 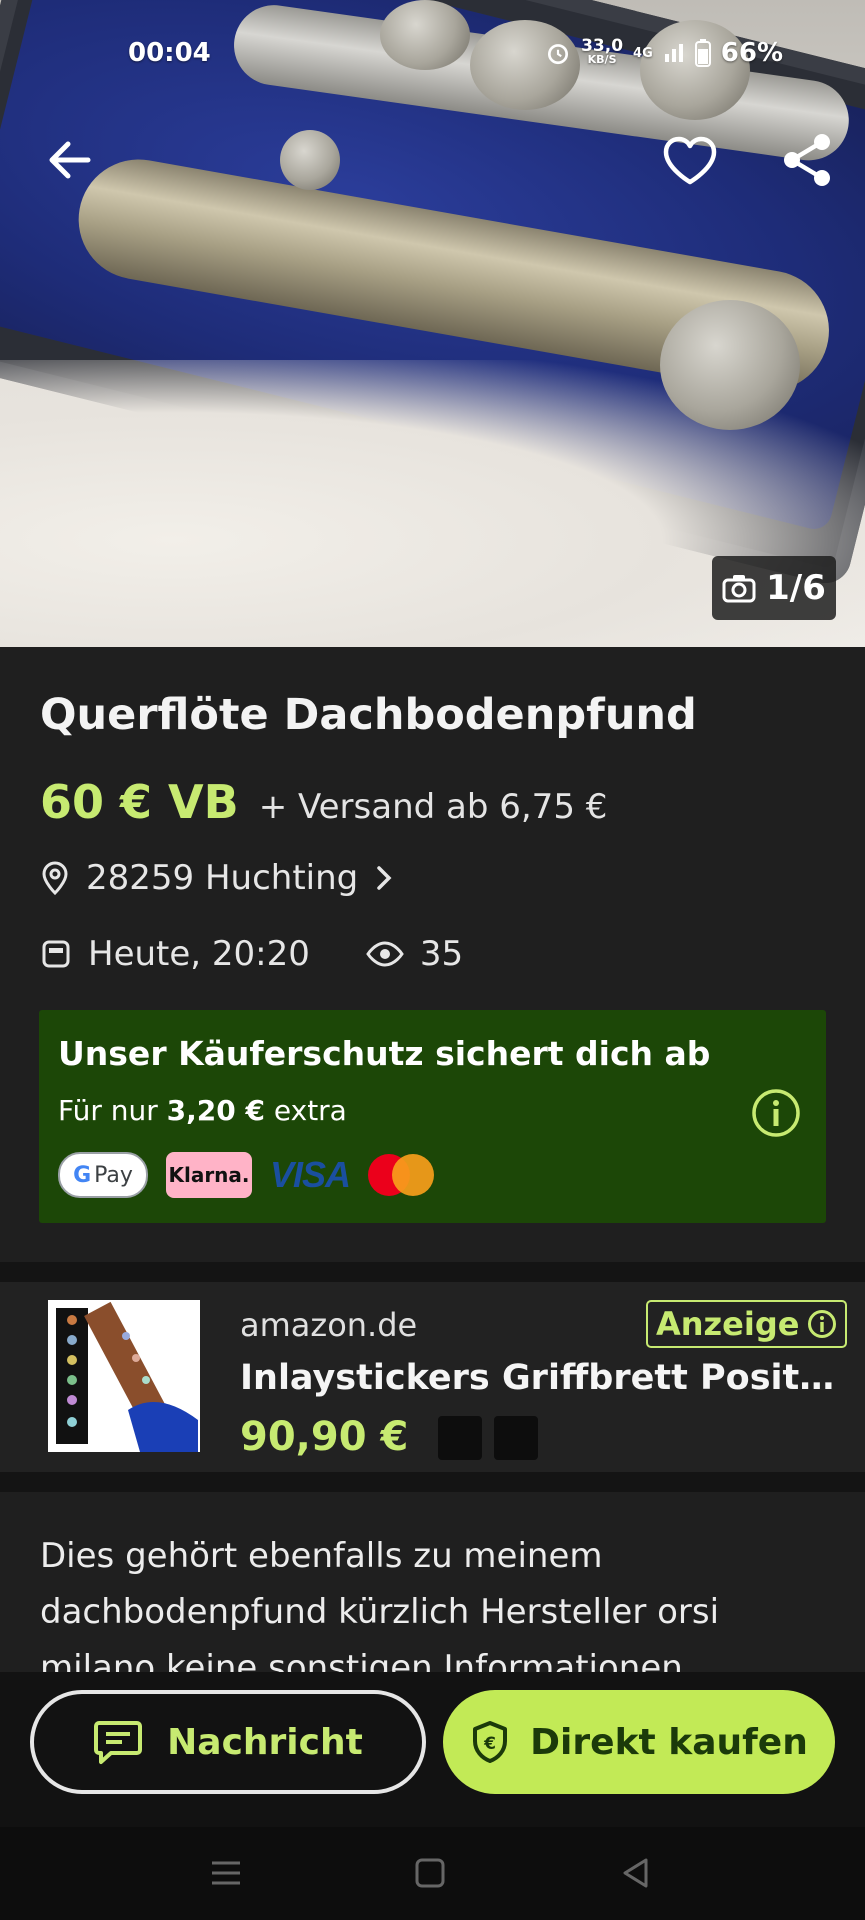 I want to click on alarm-icon, so click(x=558, y=54).